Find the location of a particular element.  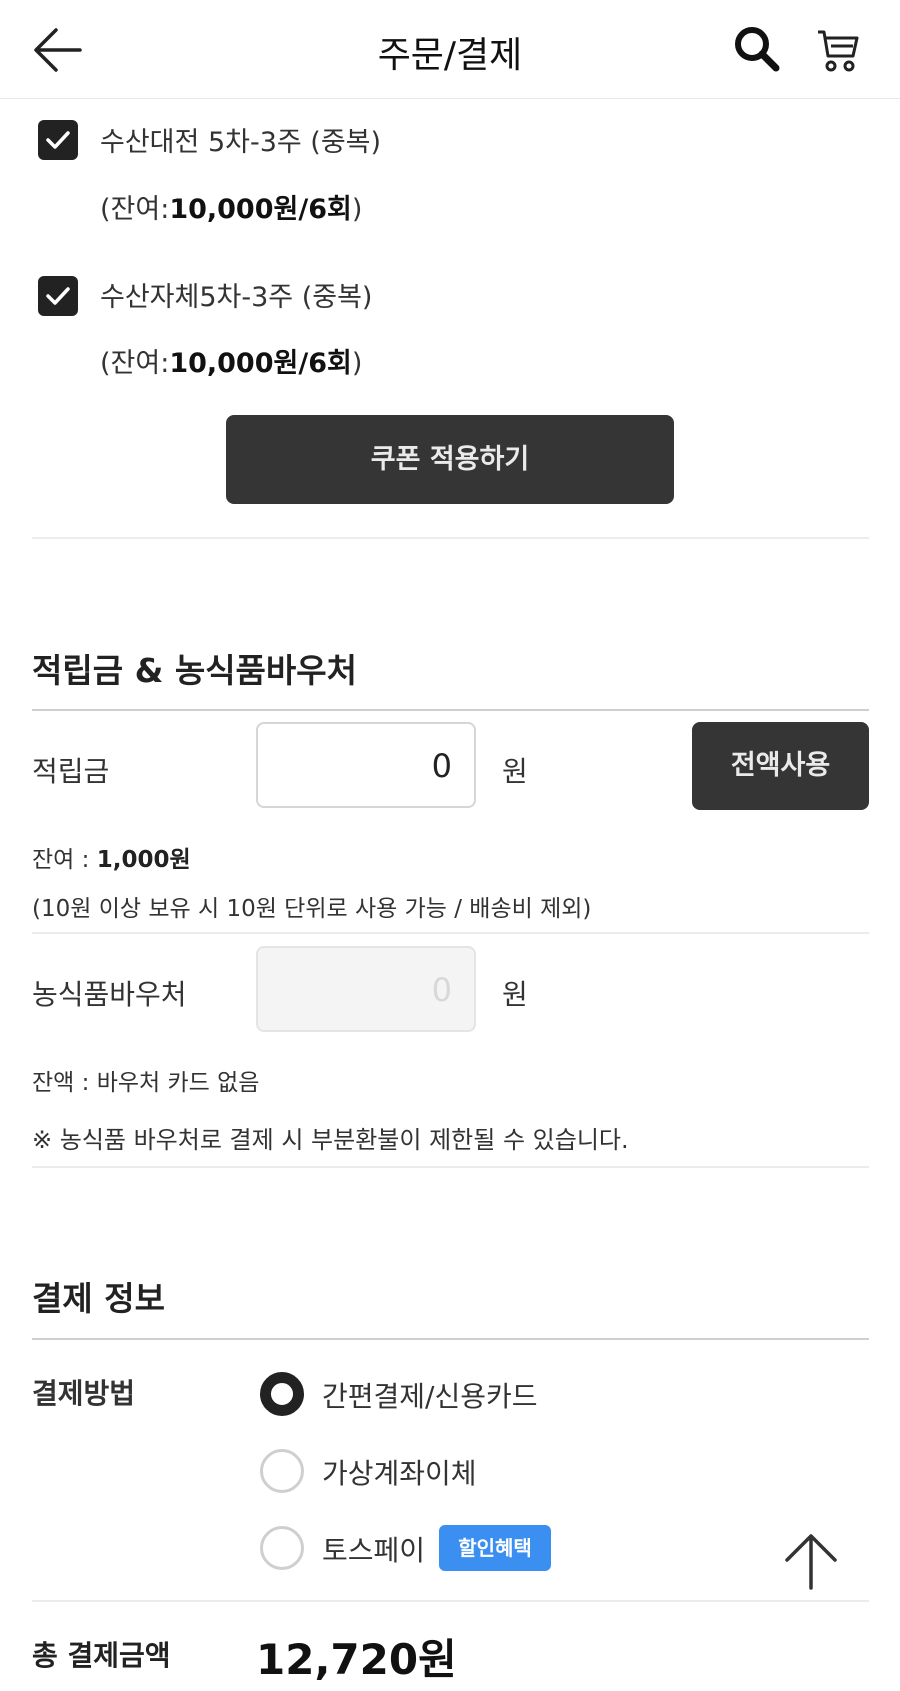

total-amount-label: 총 결제금액 is located at coordinates (101, 1655).